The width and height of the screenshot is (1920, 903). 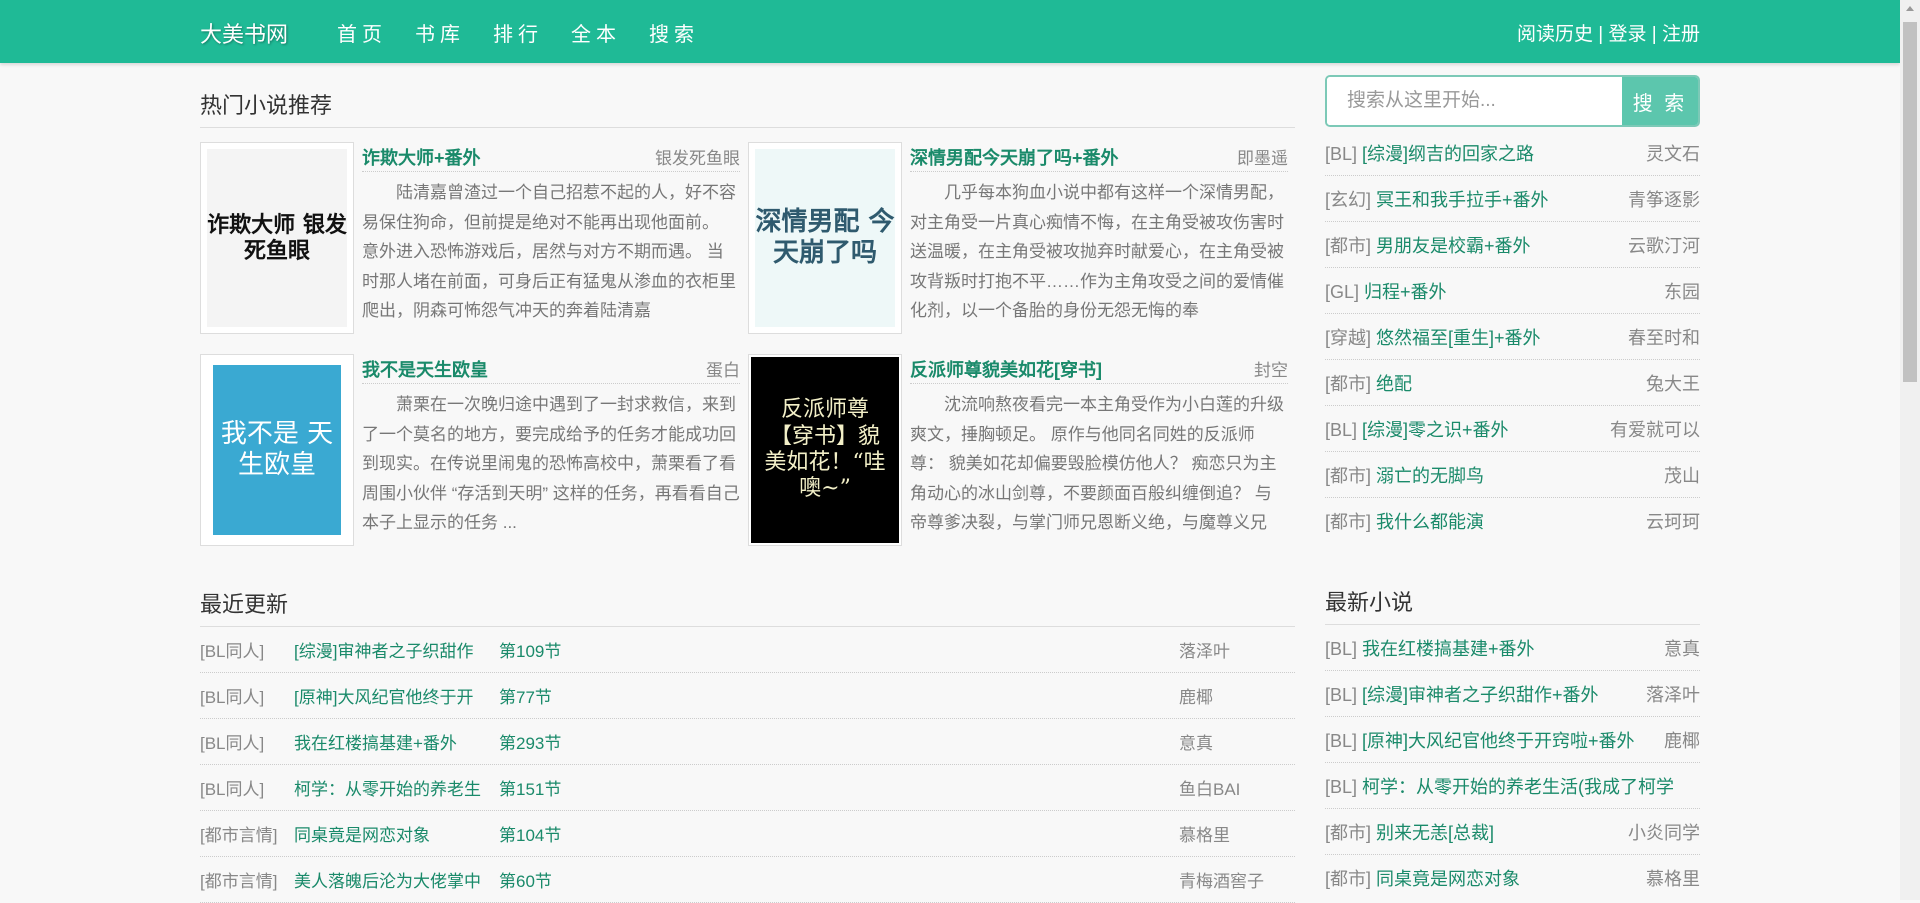 What do you see at coordinates (1014, 157) in the screenshot?
I see `book-title-link: 深情男配今天崩了吗+番外` at bounding box center [1014, 157].